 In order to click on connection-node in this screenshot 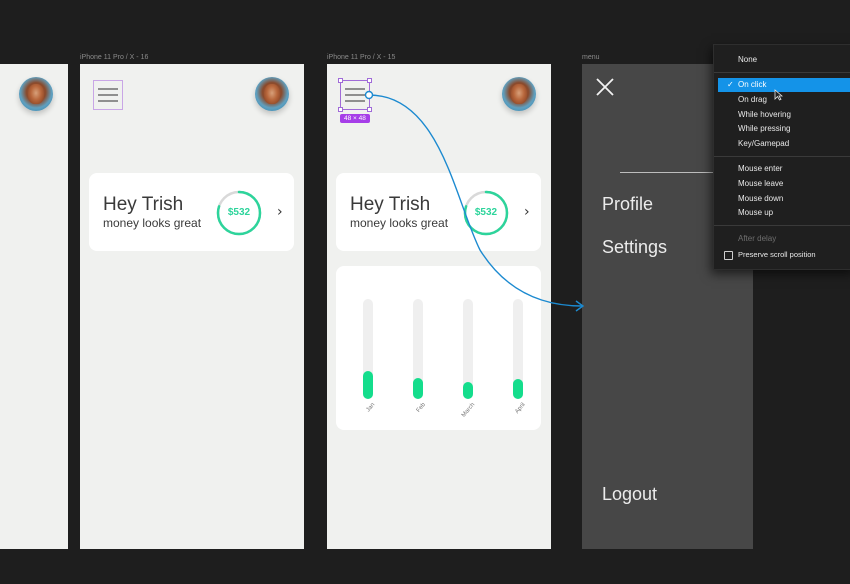, I will do `click(369, 95)`.